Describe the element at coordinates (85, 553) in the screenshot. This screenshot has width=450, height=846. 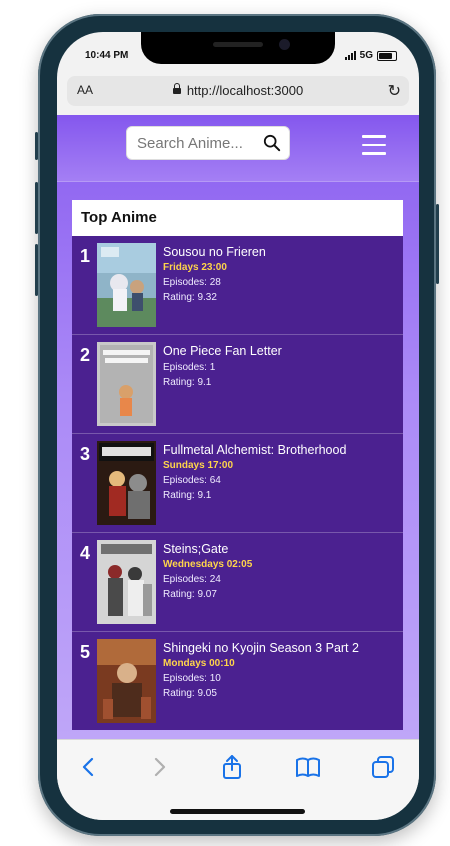
I see `rank-number: 4` at that location.